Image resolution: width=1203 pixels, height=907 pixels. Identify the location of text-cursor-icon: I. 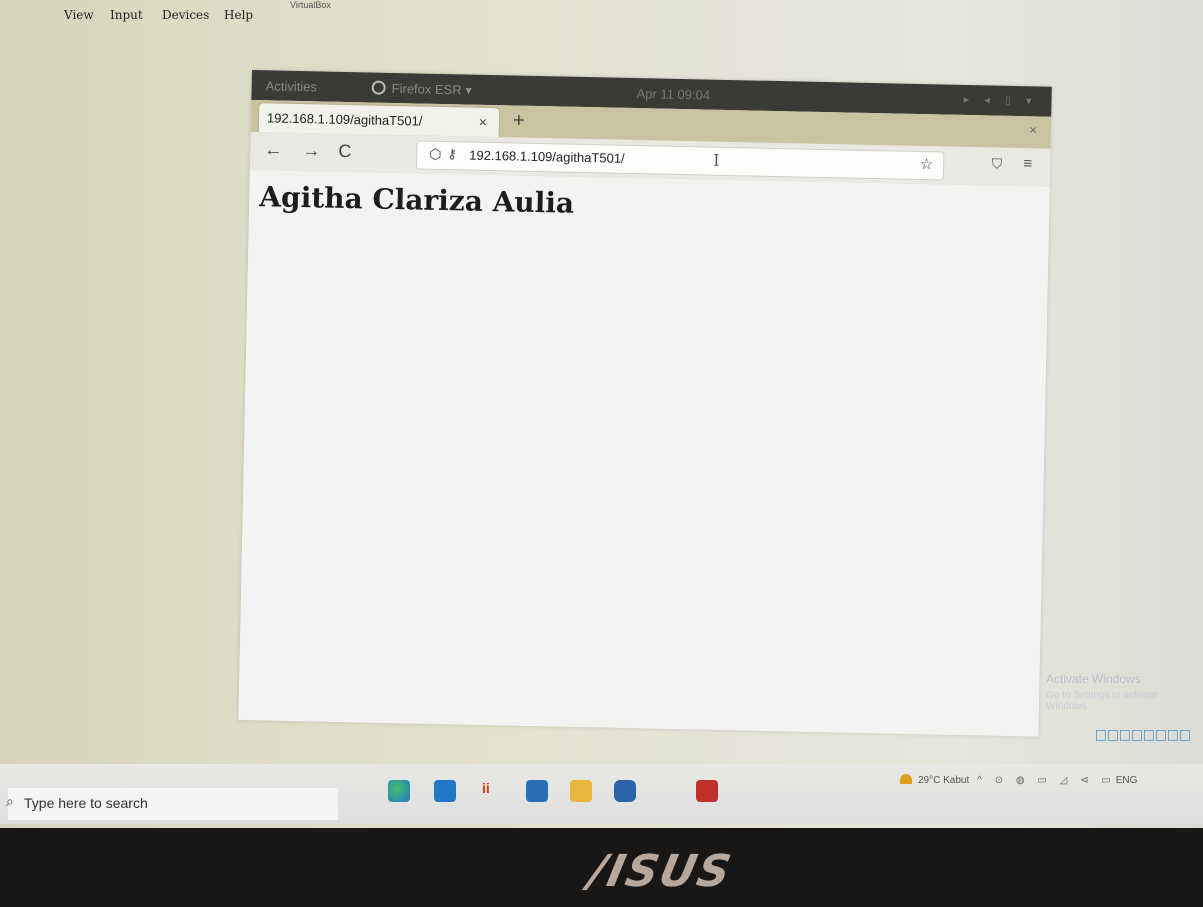
(716, 160).